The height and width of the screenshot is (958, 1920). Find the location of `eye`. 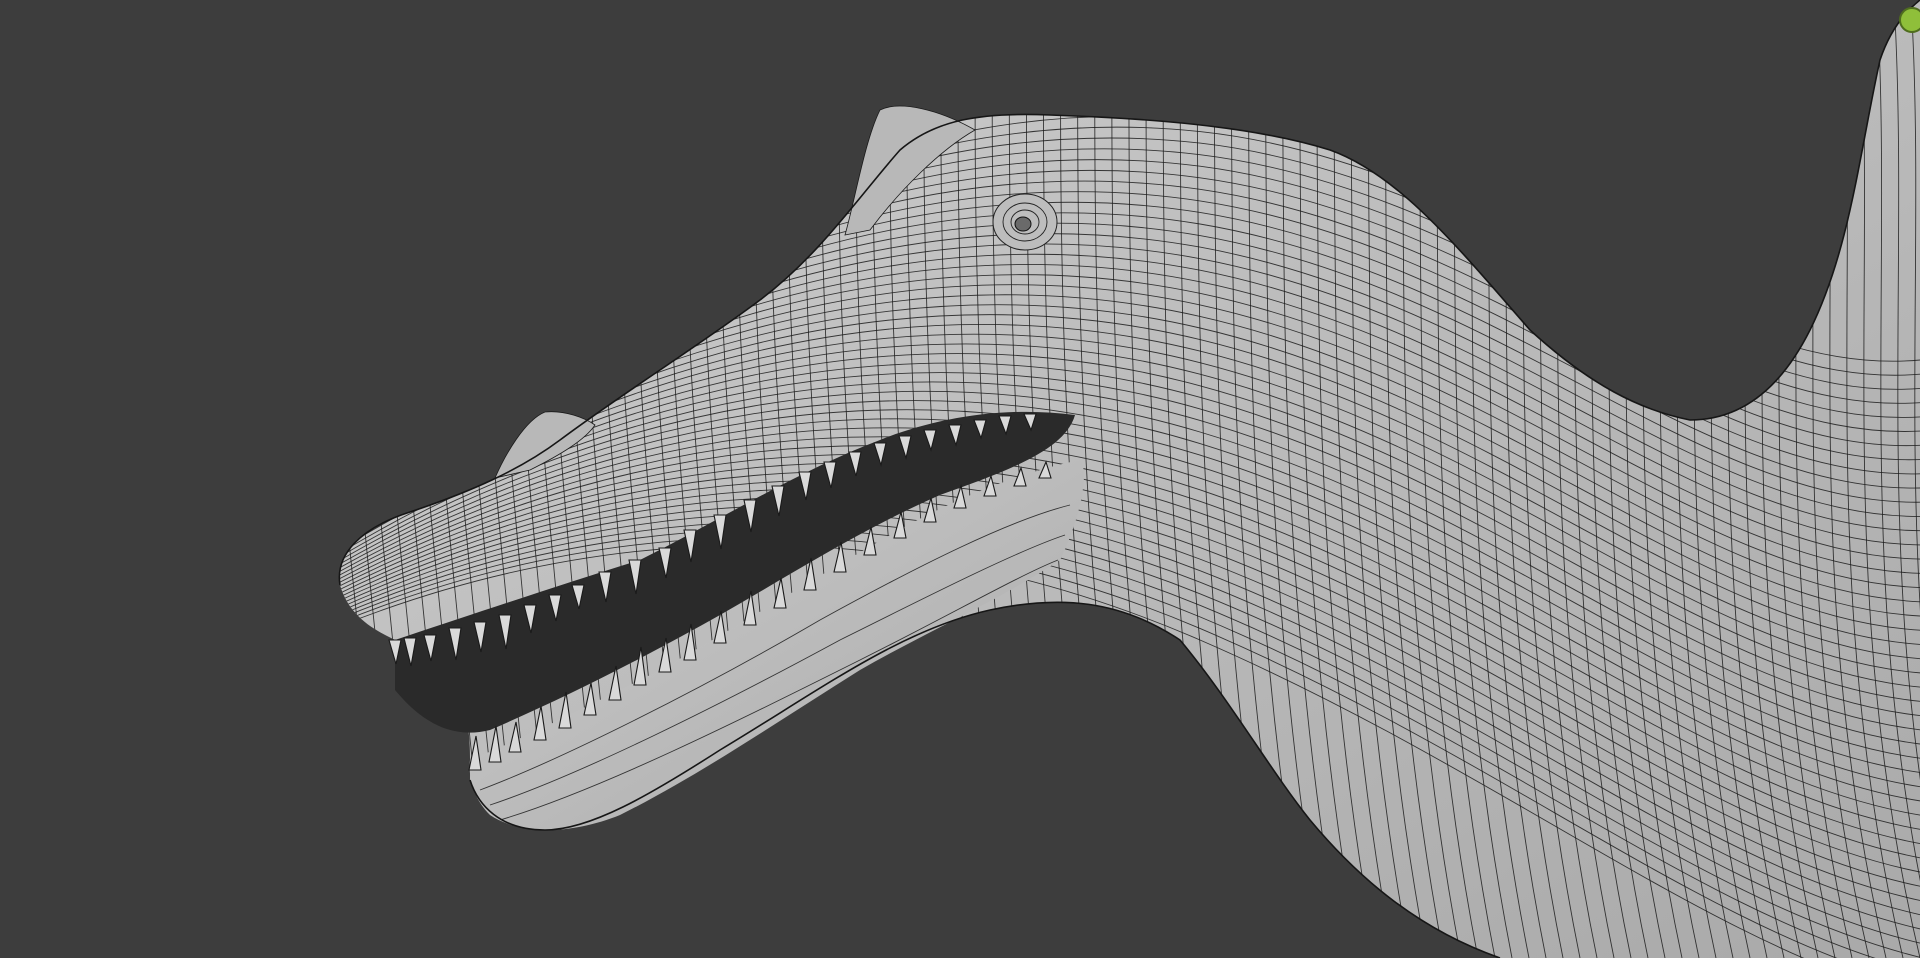

eye is located at coordinates (1025, 222).